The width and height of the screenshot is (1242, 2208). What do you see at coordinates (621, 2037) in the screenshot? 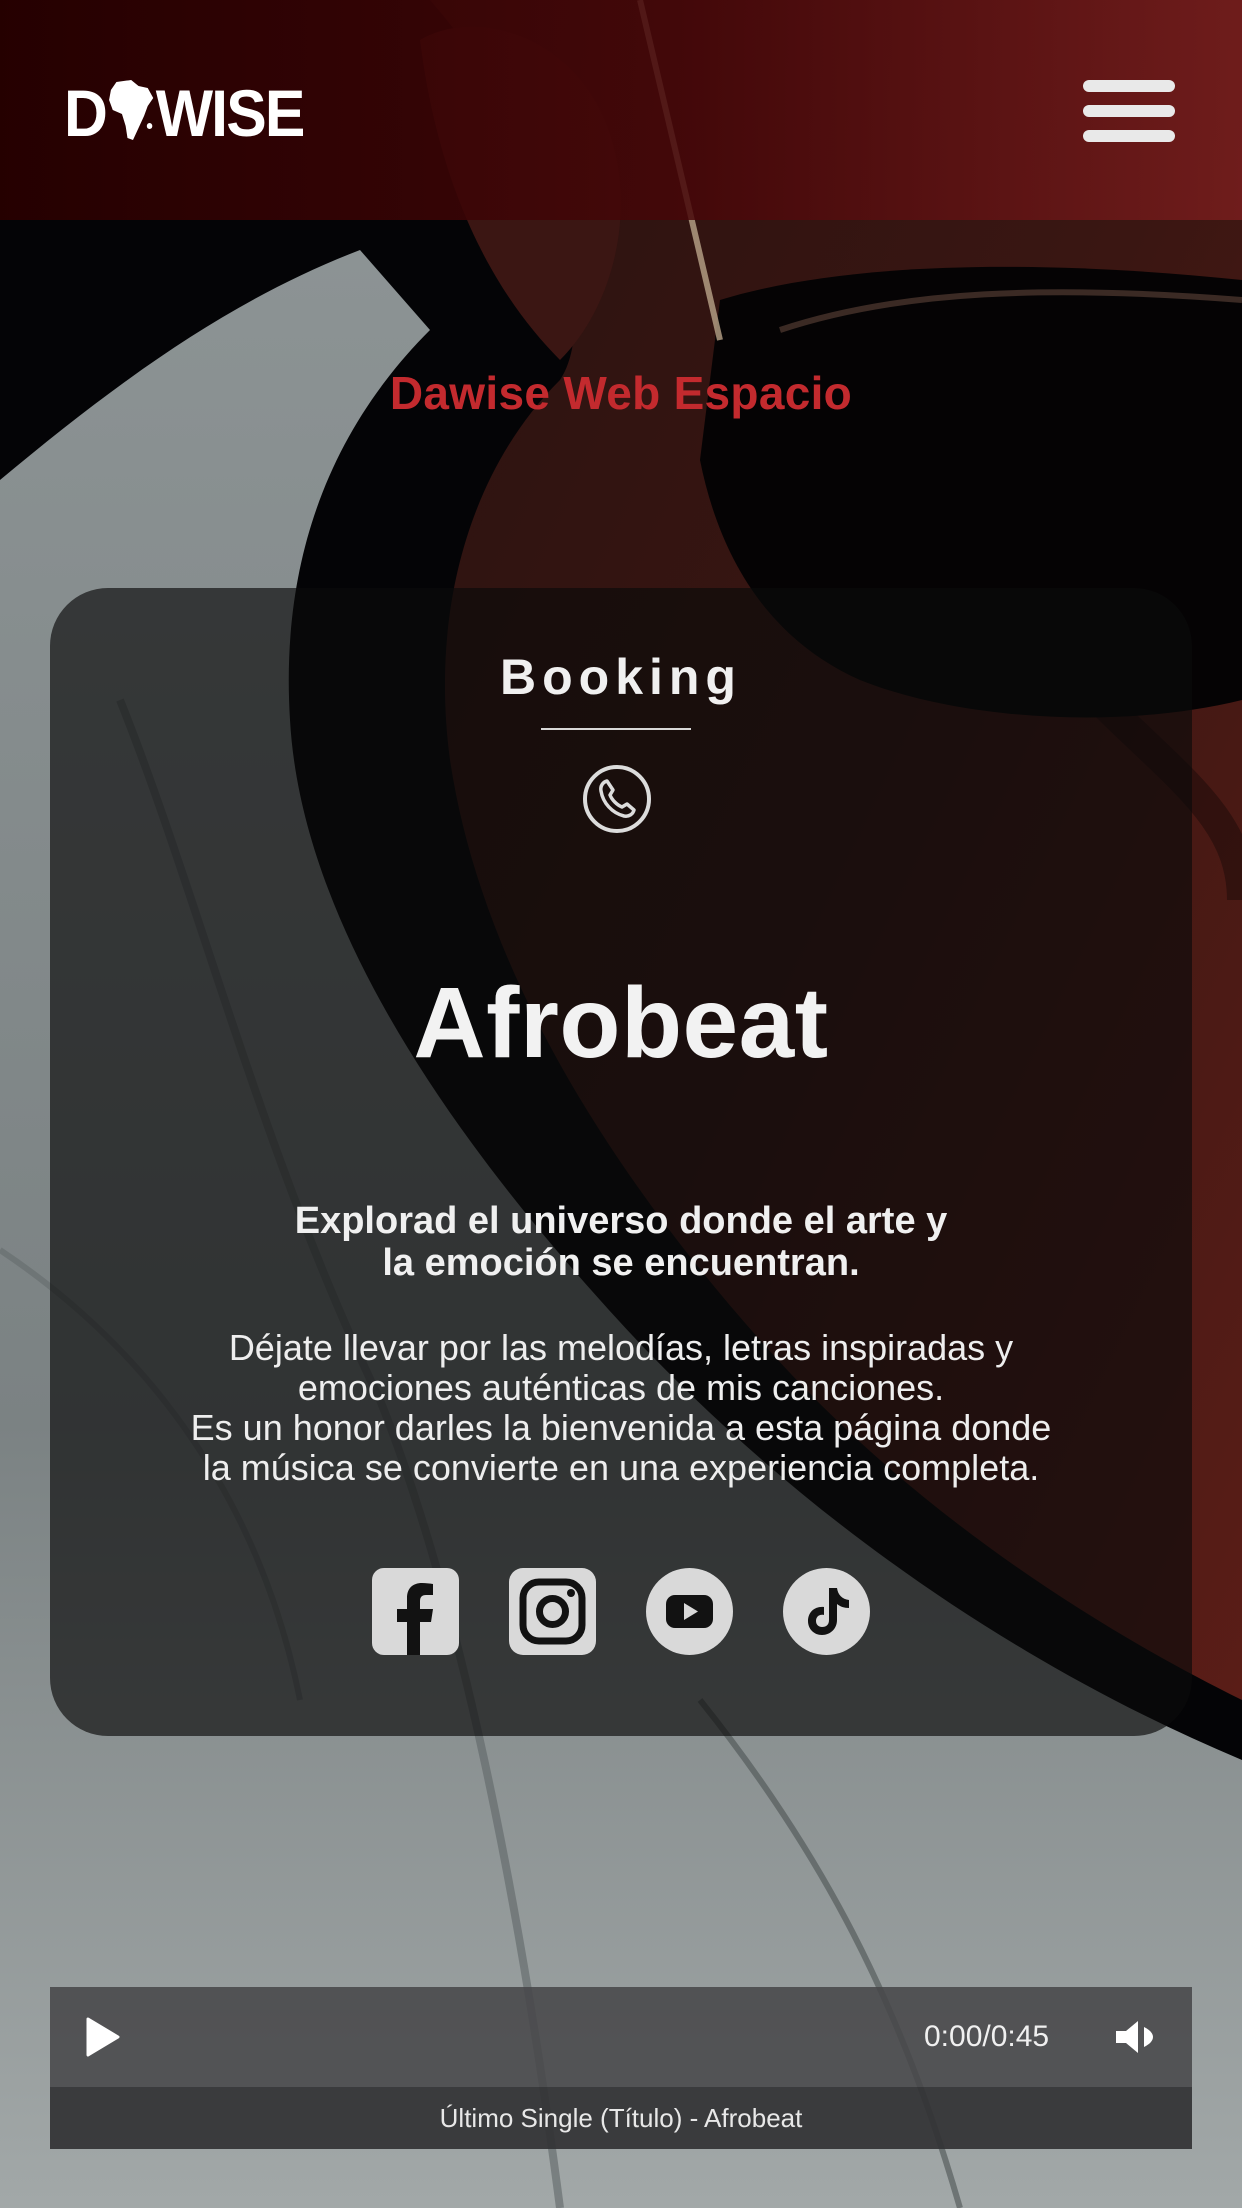
I see `player-controls: 0:00/0:45` at bounding box center [621, 2037].